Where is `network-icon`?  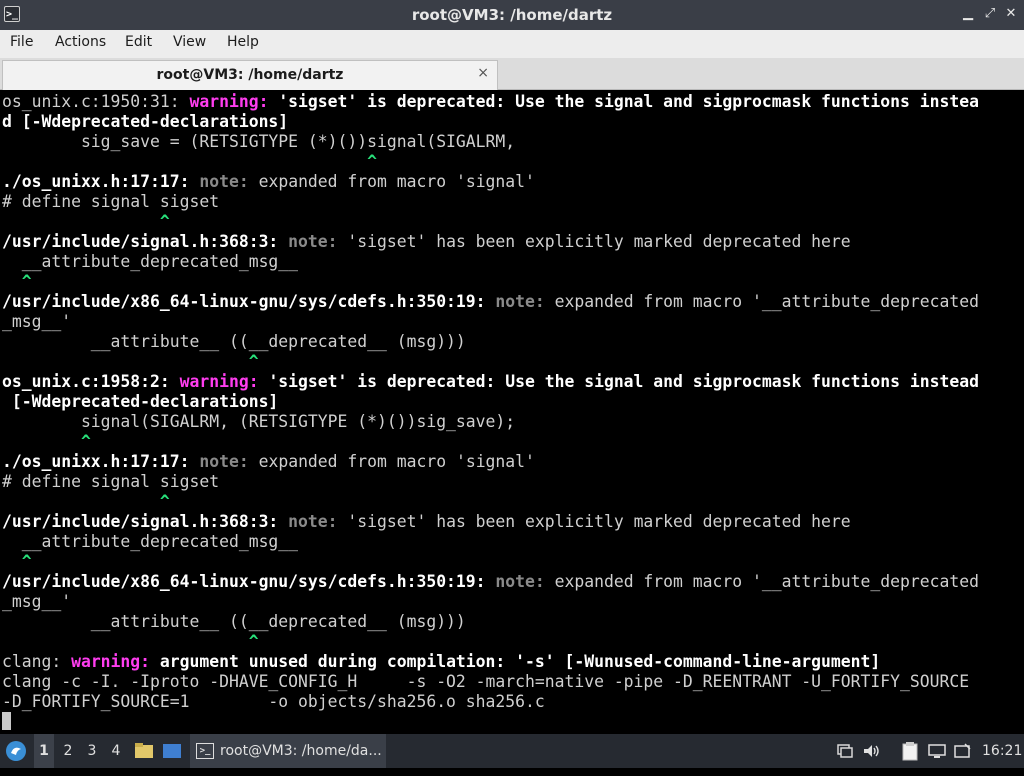
network-icon is located at coordinates (846, 751).